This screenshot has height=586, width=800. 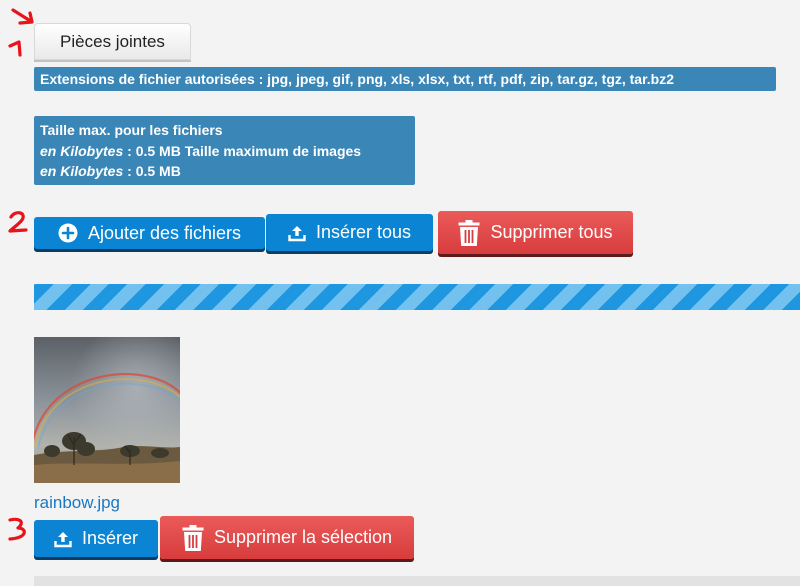 I want to click on insert-all-button: Insérer tous, so click(x=349, y=232).